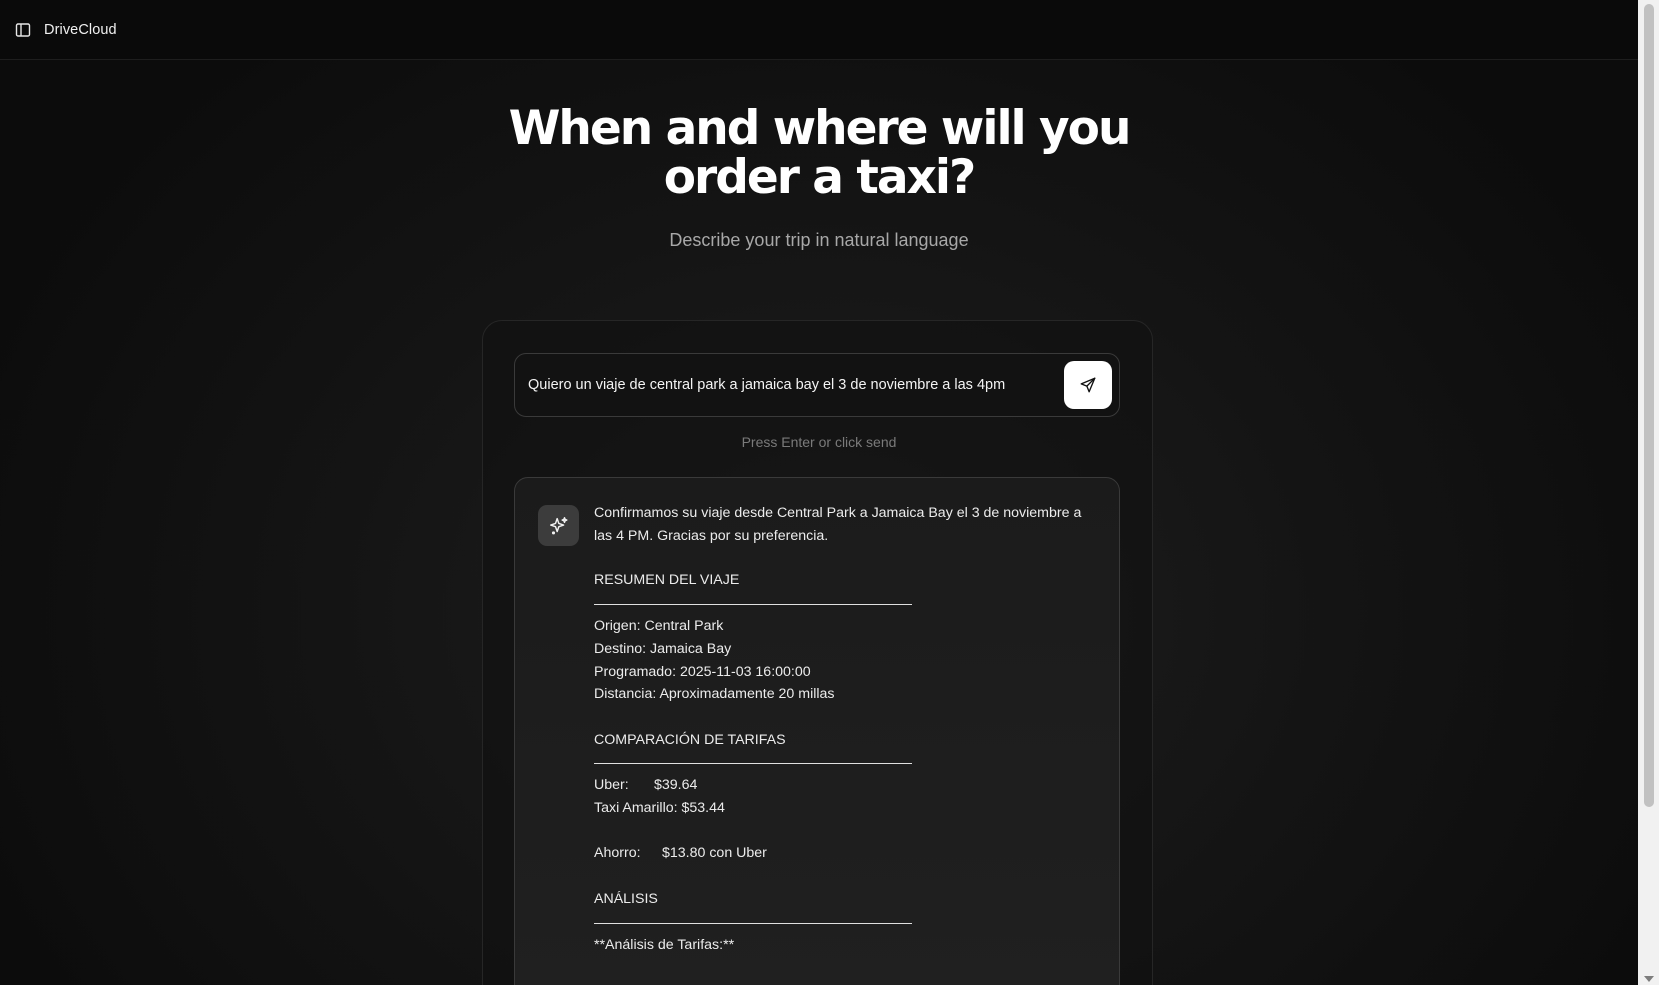 The width and height of the screenshot is (1659, 985). What do you see at coordinates (663, 648) in the screenshot?
I see `summary-destination: Destino: Jamaica Bay` at bounding box center [663, 648].